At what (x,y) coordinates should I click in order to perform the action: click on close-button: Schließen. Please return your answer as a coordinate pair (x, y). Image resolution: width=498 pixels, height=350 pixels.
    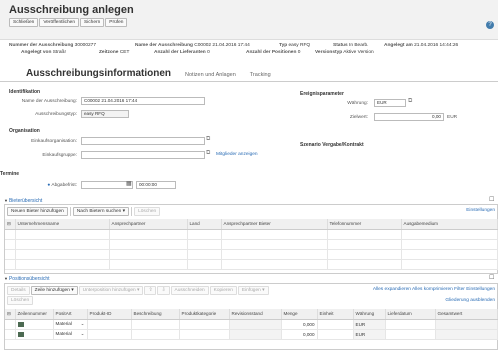
    Looking at the image, I should click on (24, 22).